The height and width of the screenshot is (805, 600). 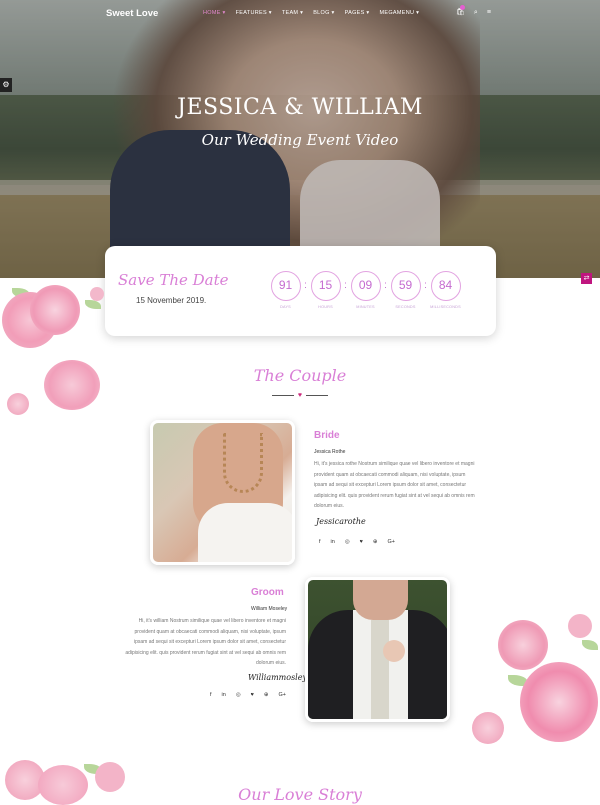 I want to click on save-the-date-title: Save The Date, so click(x=173, y=280).